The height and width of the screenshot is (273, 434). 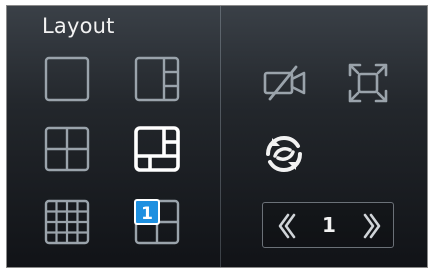 I want to click on fullscreen-button, so click(x=368, y=83).